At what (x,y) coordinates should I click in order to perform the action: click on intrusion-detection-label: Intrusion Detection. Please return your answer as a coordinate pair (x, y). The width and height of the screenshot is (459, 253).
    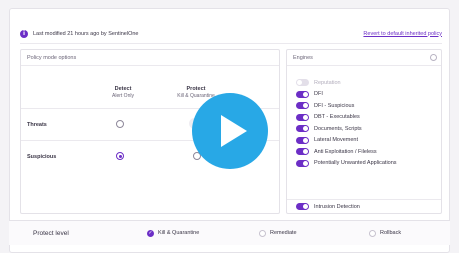
    Looking at the image, I should click on (337, 206).